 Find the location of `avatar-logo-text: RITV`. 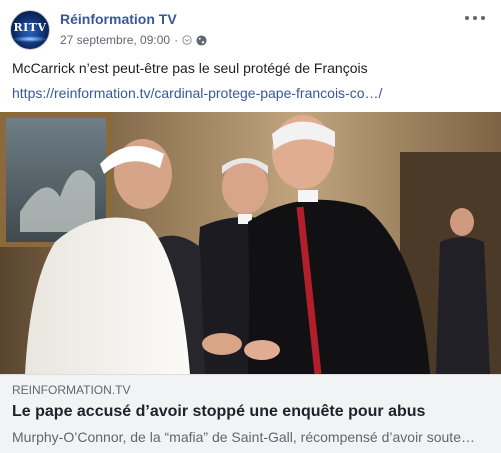

avatar-logo-text: RITV is located at coordinates (30, 27).